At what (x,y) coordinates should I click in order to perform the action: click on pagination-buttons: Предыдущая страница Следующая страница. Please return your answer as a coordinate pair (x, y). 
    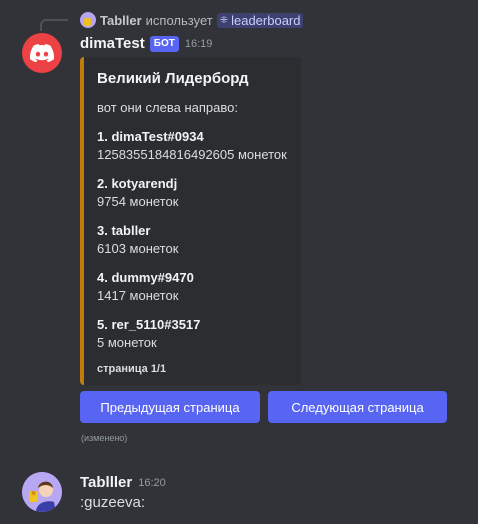
    Looking at the image, I should click on (263, 407).